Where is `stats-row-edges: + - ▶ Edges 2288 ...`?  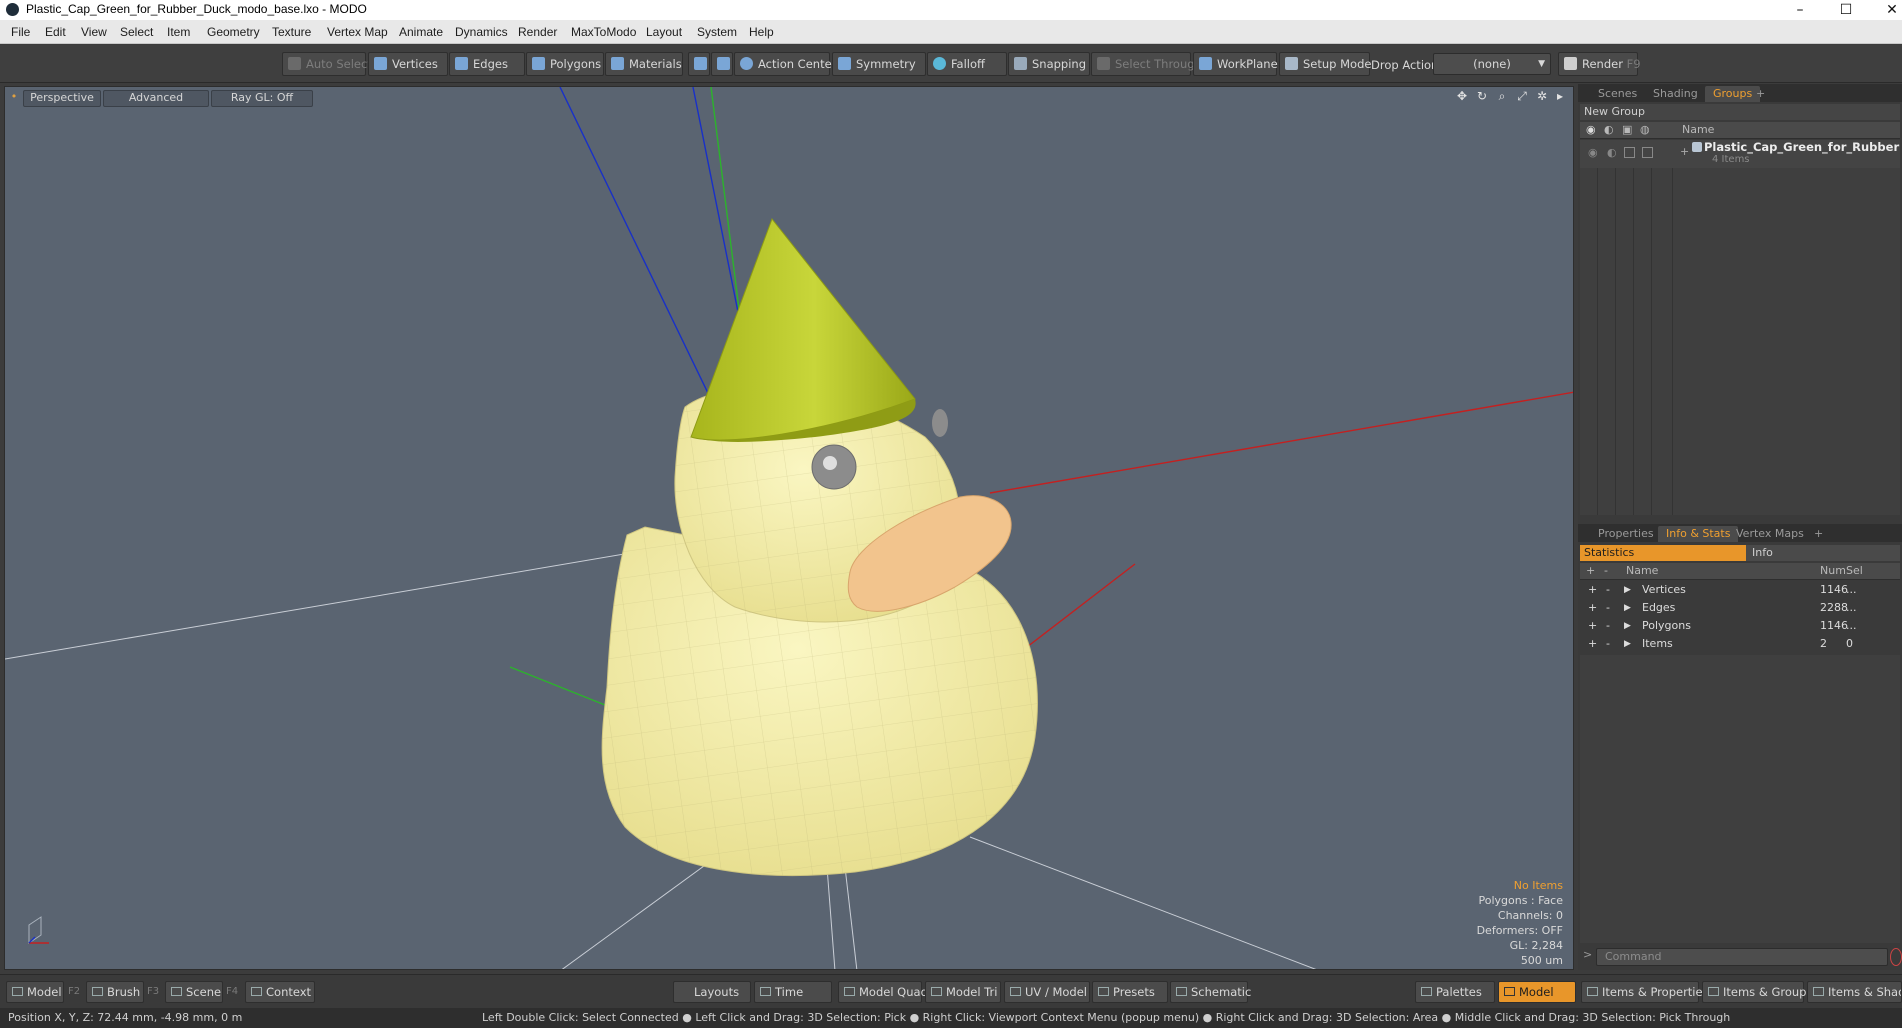
stats-row-edges: + - ▶ Edges 2288 ... is located at coordinates (1740, 608).